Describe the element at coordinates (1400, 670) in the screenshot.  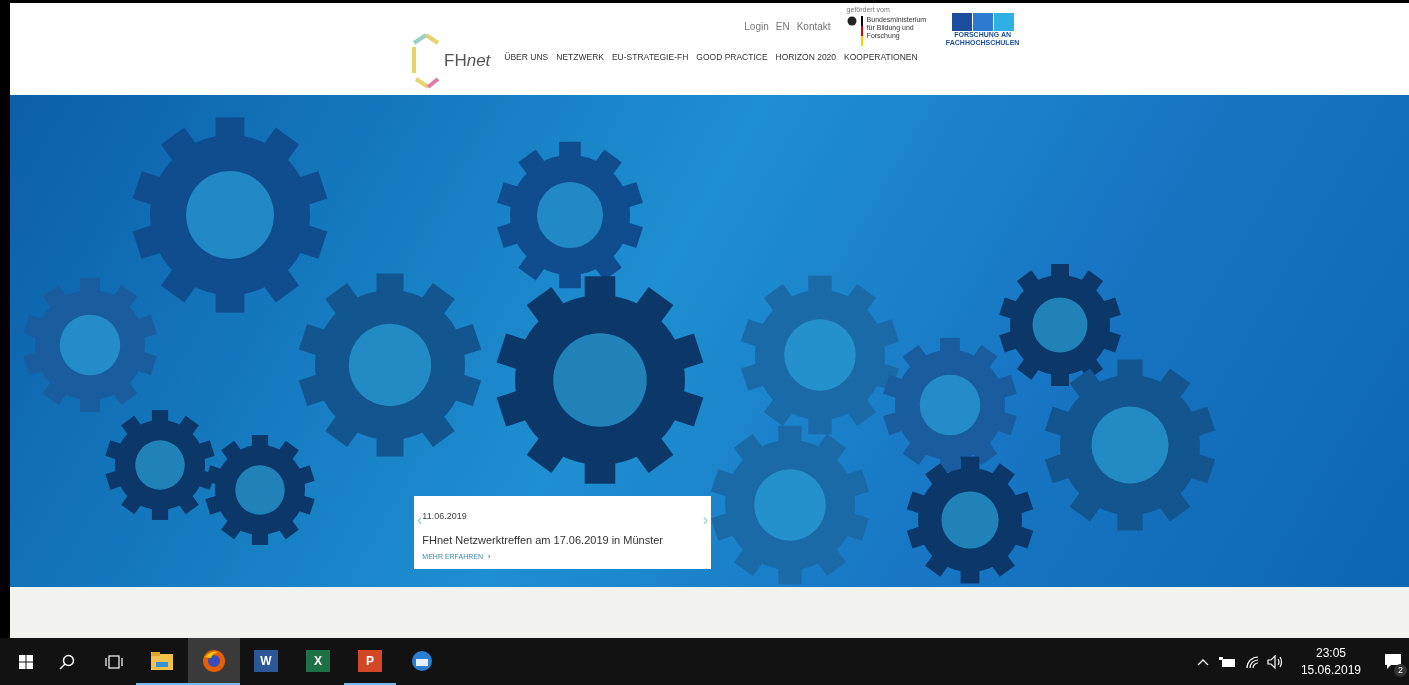
I see `notification-count-badge: 2` at that location.